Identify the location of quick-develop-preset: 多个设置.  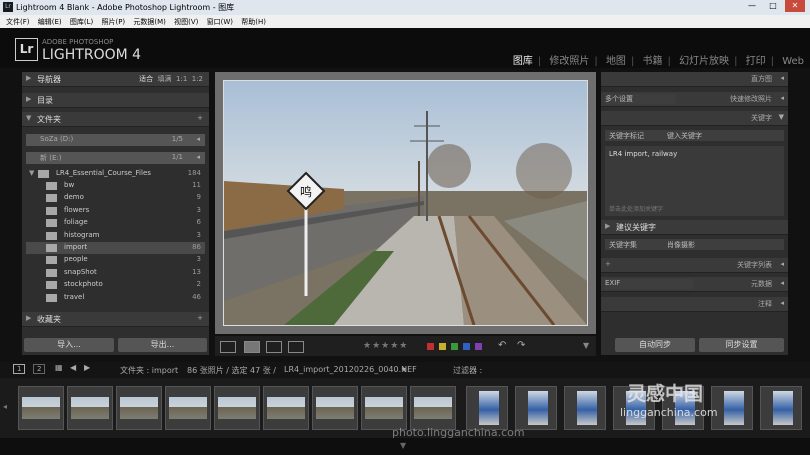
(640, 99).